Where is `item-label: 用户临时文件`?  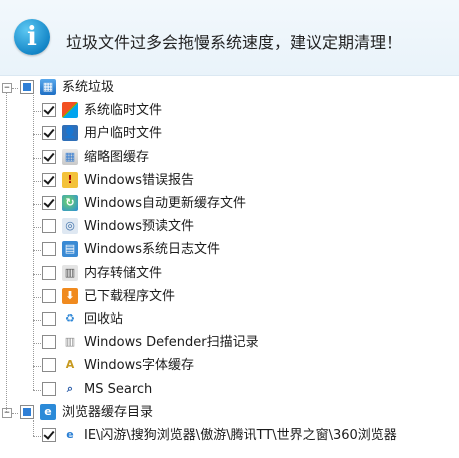 item-label: 用户临时文件 is located at coordinates (123, 134).